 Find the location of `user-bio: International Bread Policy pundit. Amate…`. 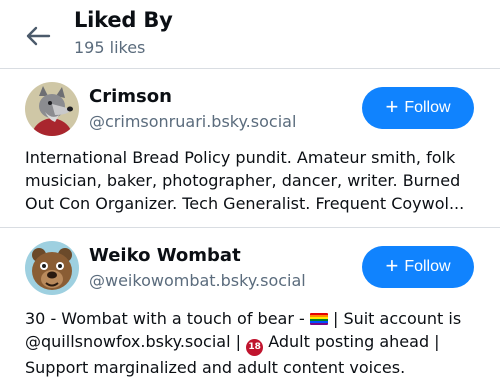

user-bio: International Bread Policy pundit. Amate… is located at coordinates (245, 180).